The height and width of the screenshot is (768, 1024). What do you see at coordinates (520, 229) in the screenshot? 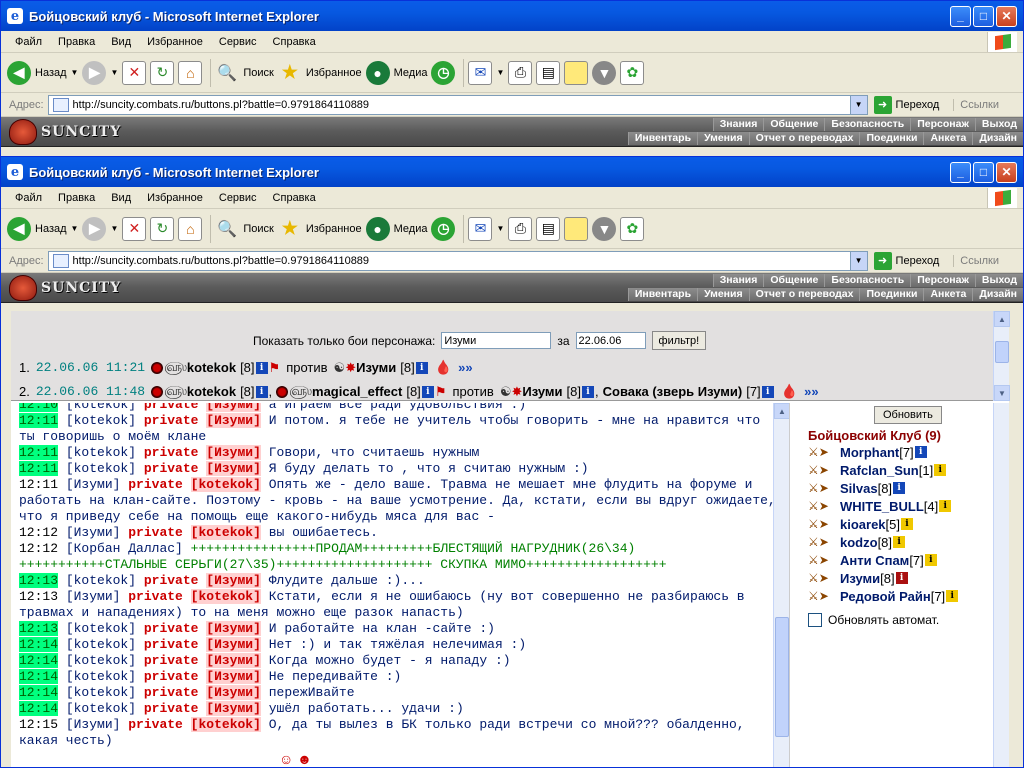
I see `print-button: ⎙` at bounding box center [520, 229].